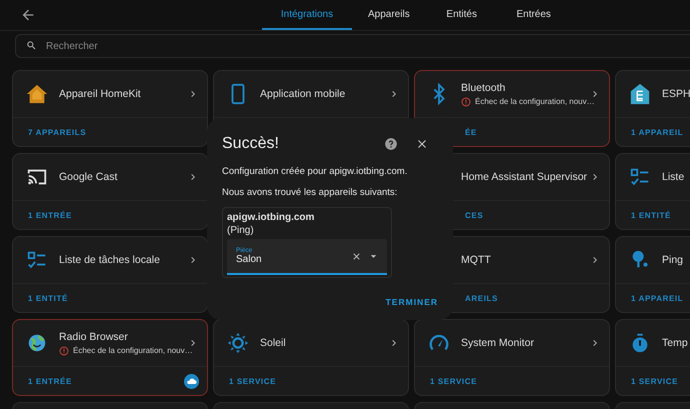  Describe the element at coordinates (110, 191) in the screenshot. I see `integration-card: Google Cast 1 ENTRÉE` at that location.